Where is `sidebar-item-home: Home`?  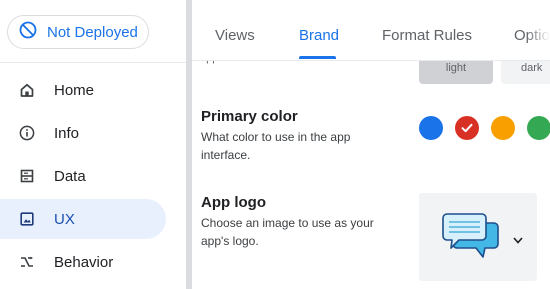
sidebar-item-home: Home is located at coordinates (83, 90).